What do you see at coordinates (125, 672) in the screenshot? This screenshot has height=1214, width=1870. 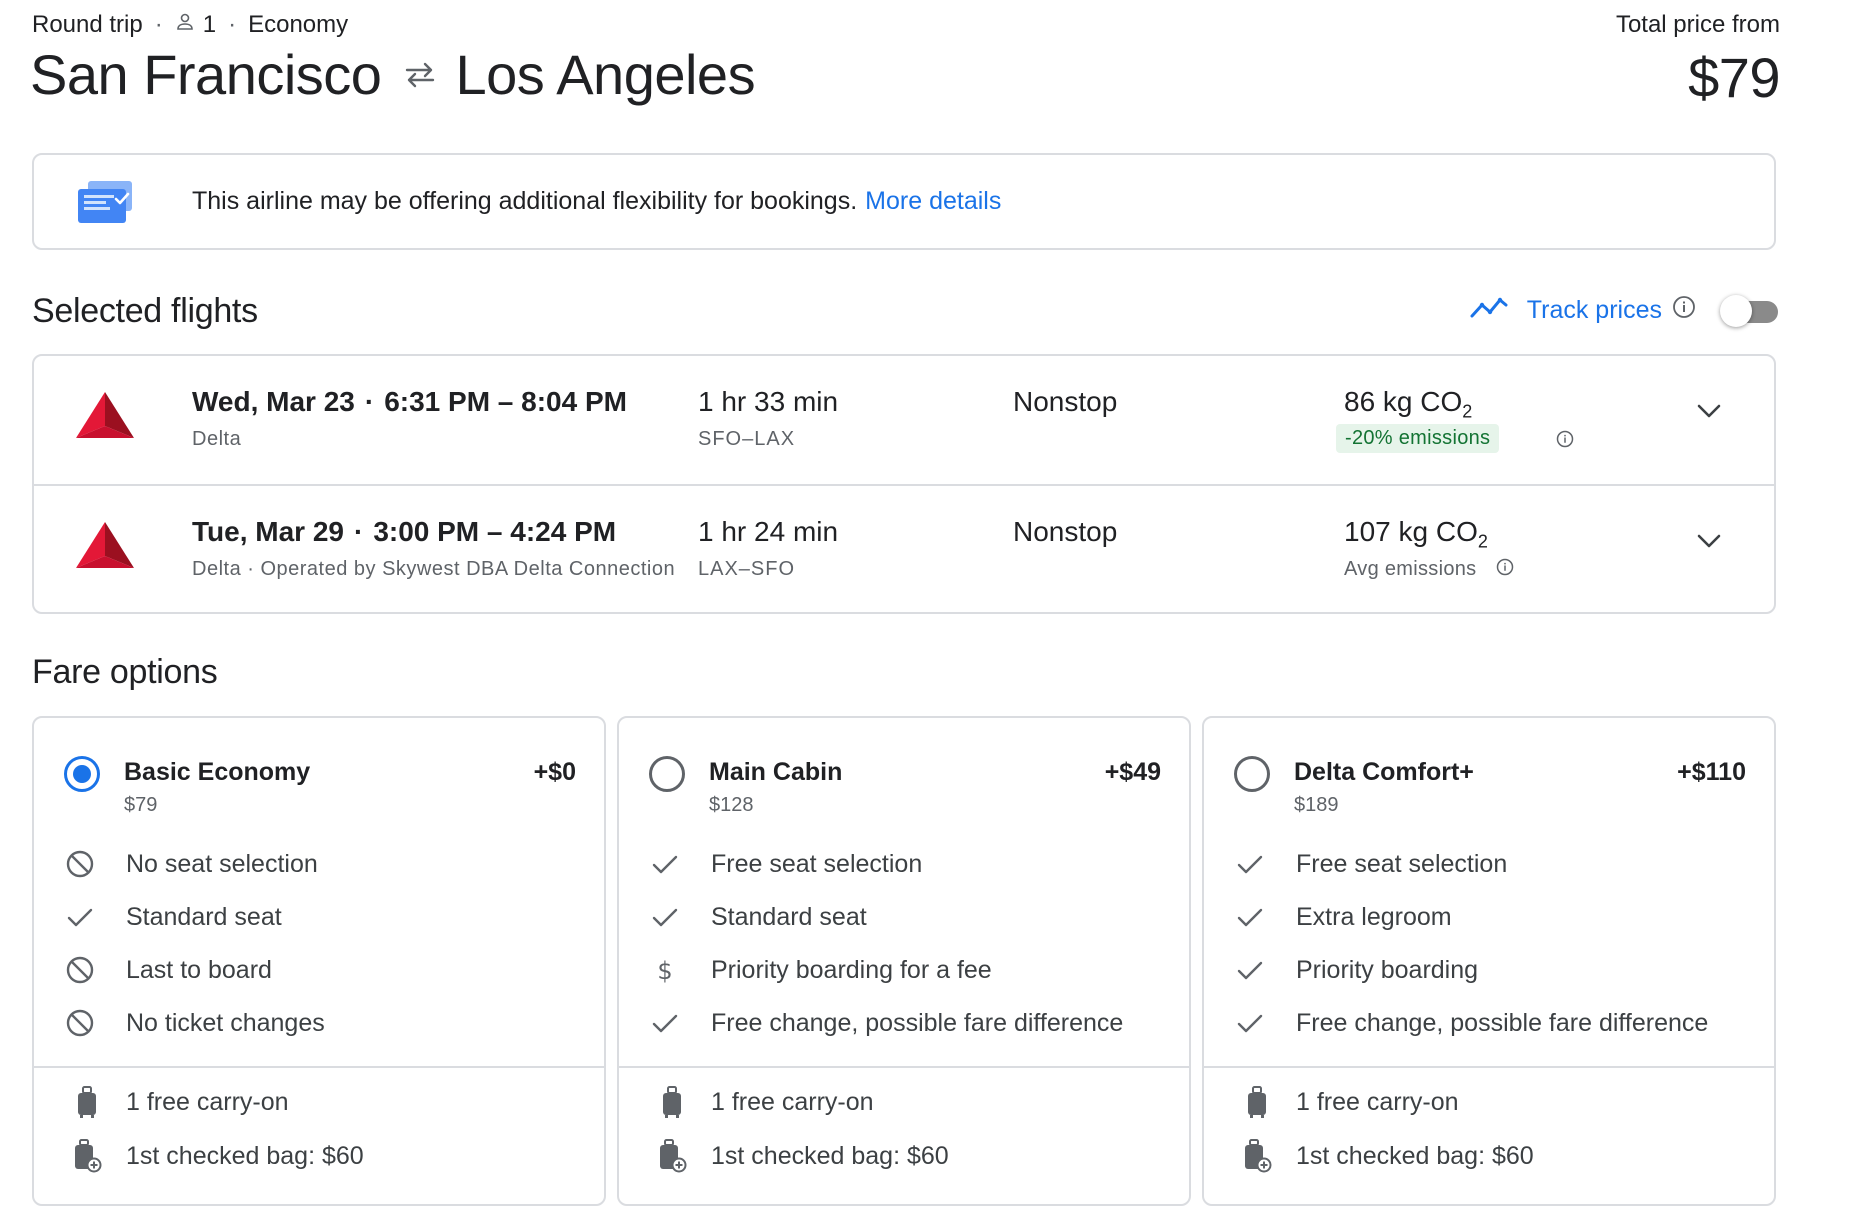 I see `fare-options-heading: Fare options` at bounding box center [125, 672].